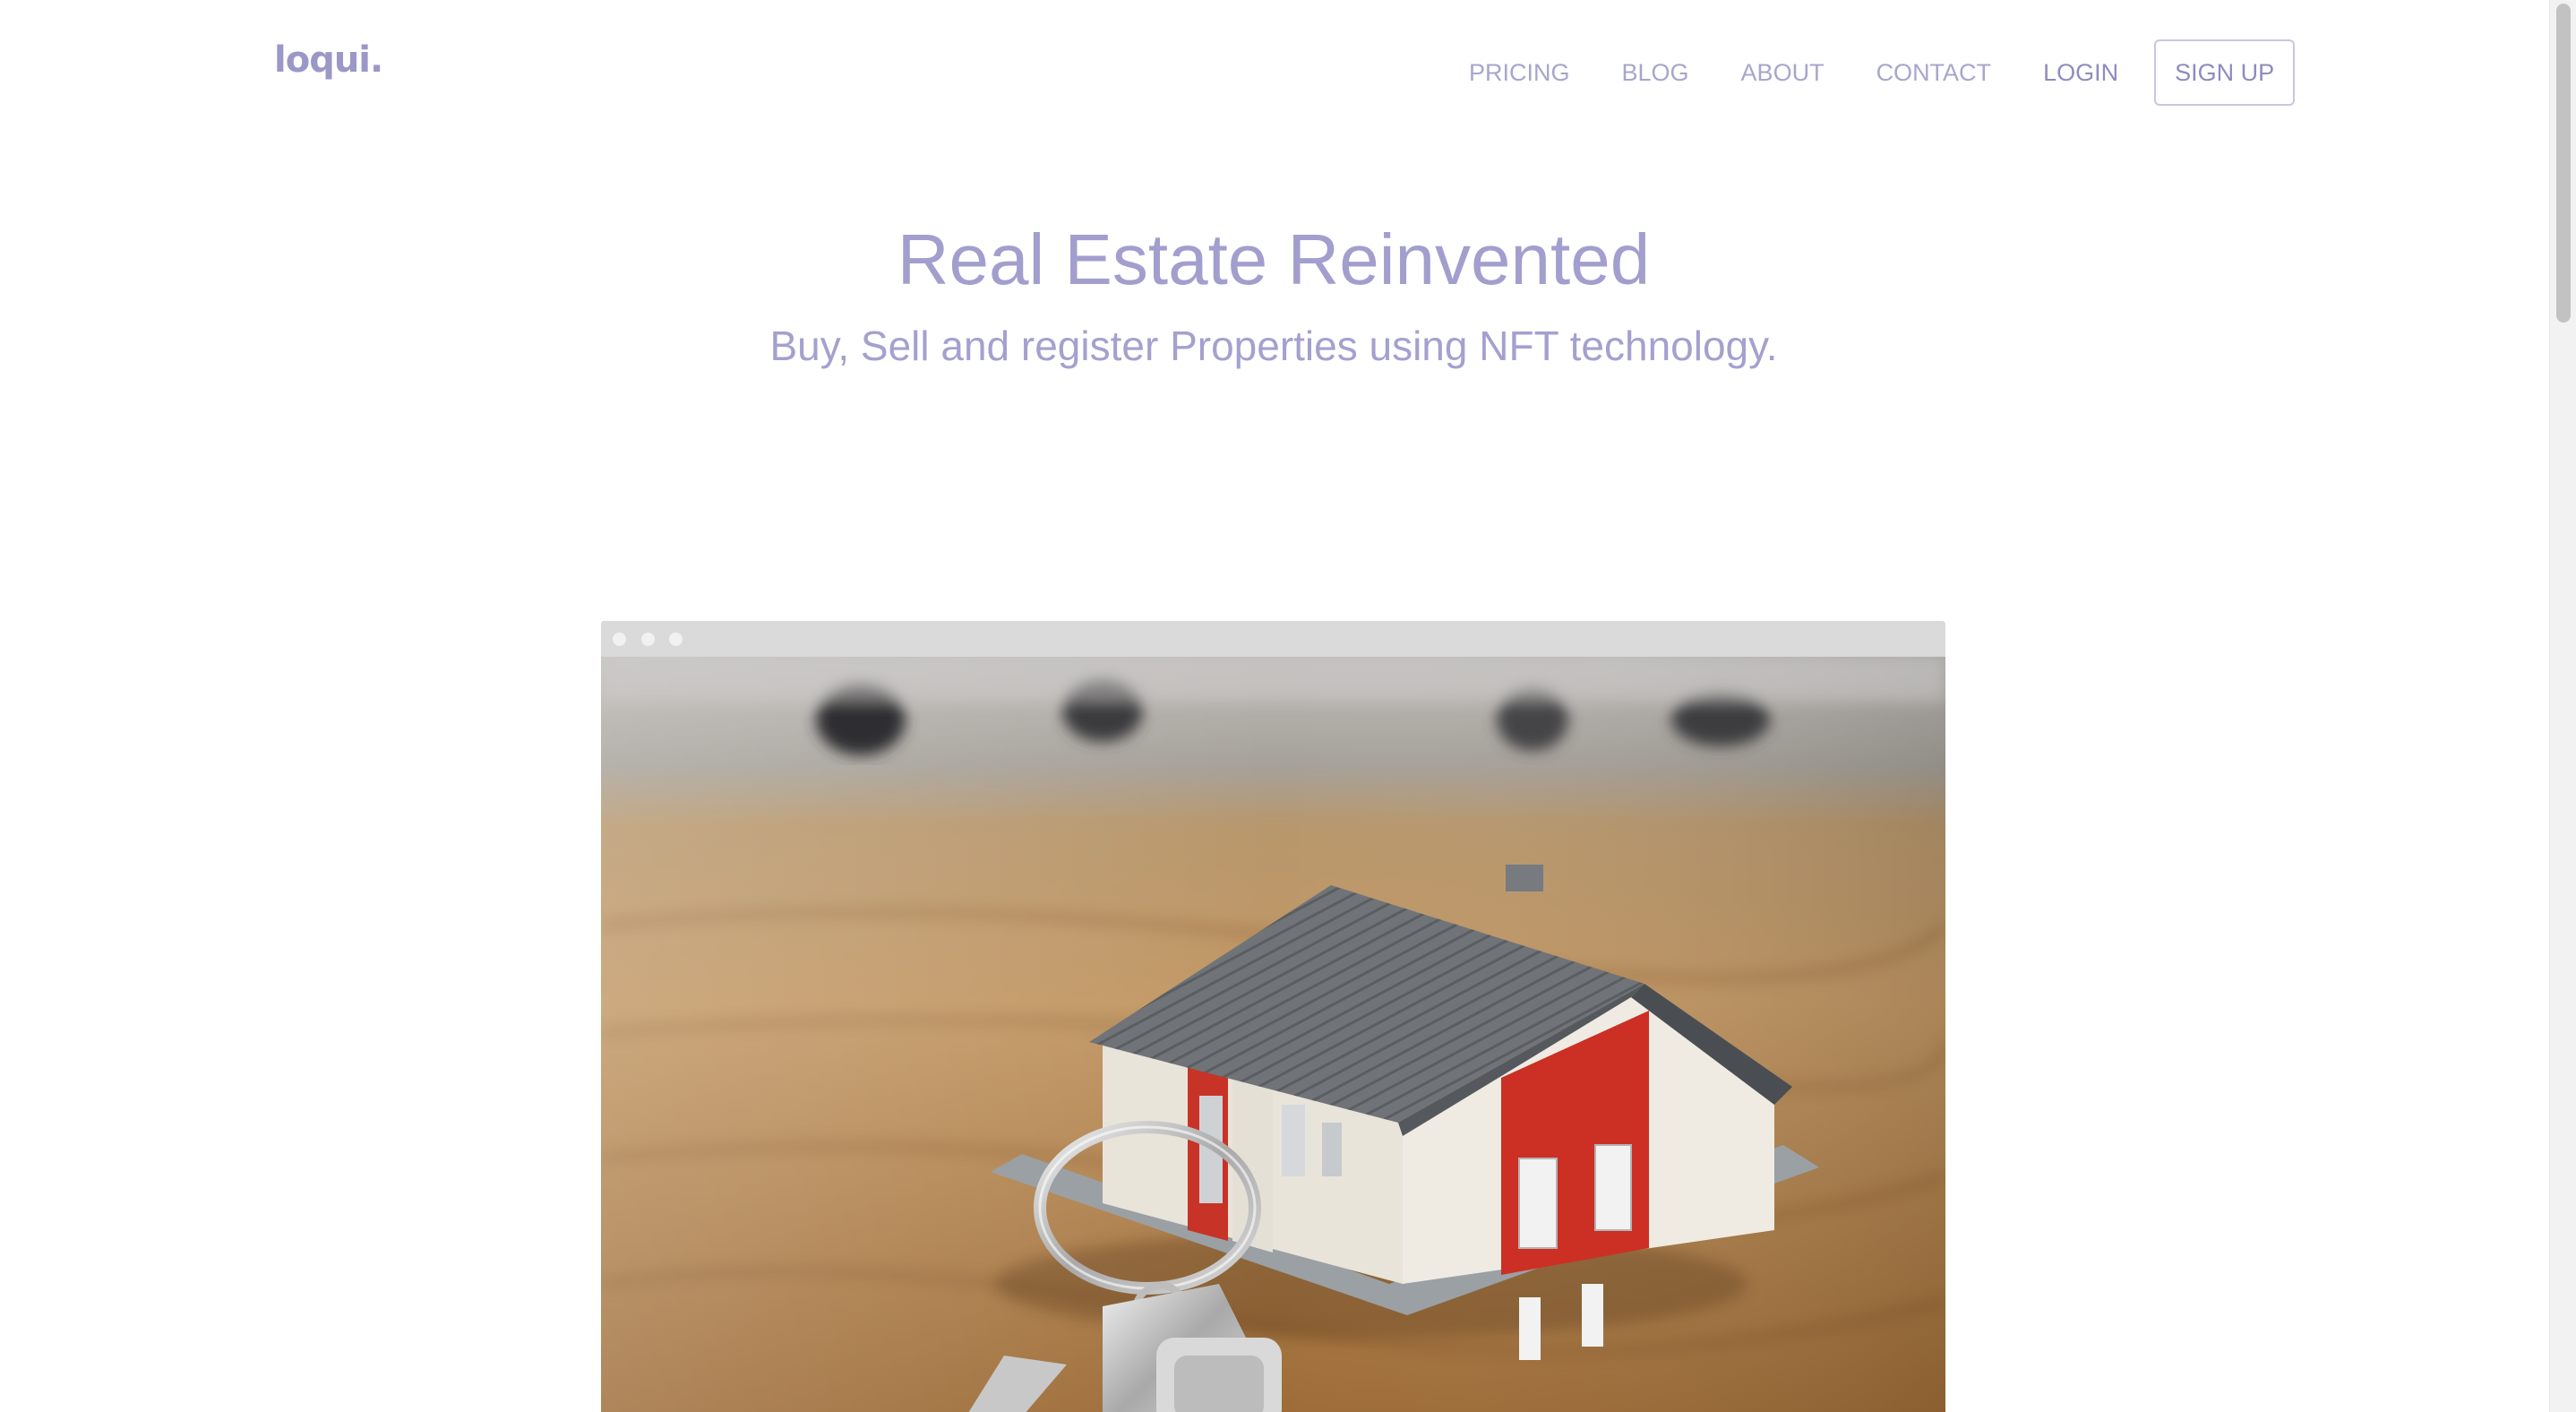 The image size is (2576, 1412). What do you see at coordinates (2225, 72) in the screenshot?
I see `signup-button: SIGN UP` at bounding box center [2225, 72].